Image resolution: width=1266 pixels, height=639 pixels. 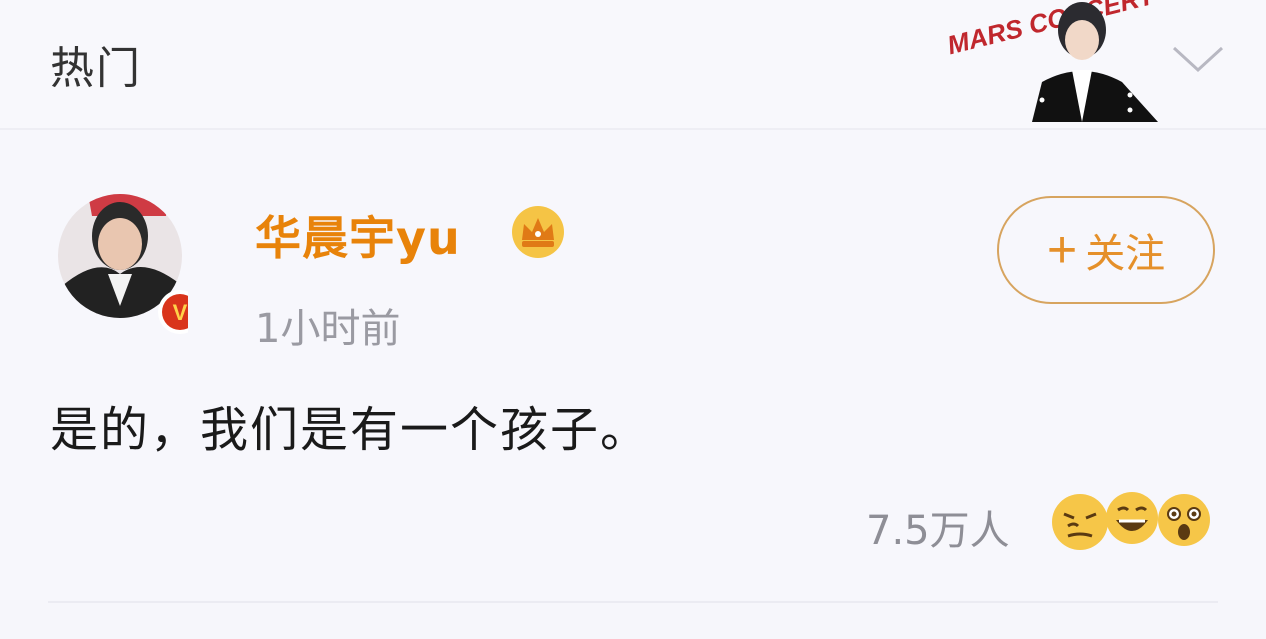 I want to click on svg-text: MARS CONCERT, so click(x=1051, y=30).